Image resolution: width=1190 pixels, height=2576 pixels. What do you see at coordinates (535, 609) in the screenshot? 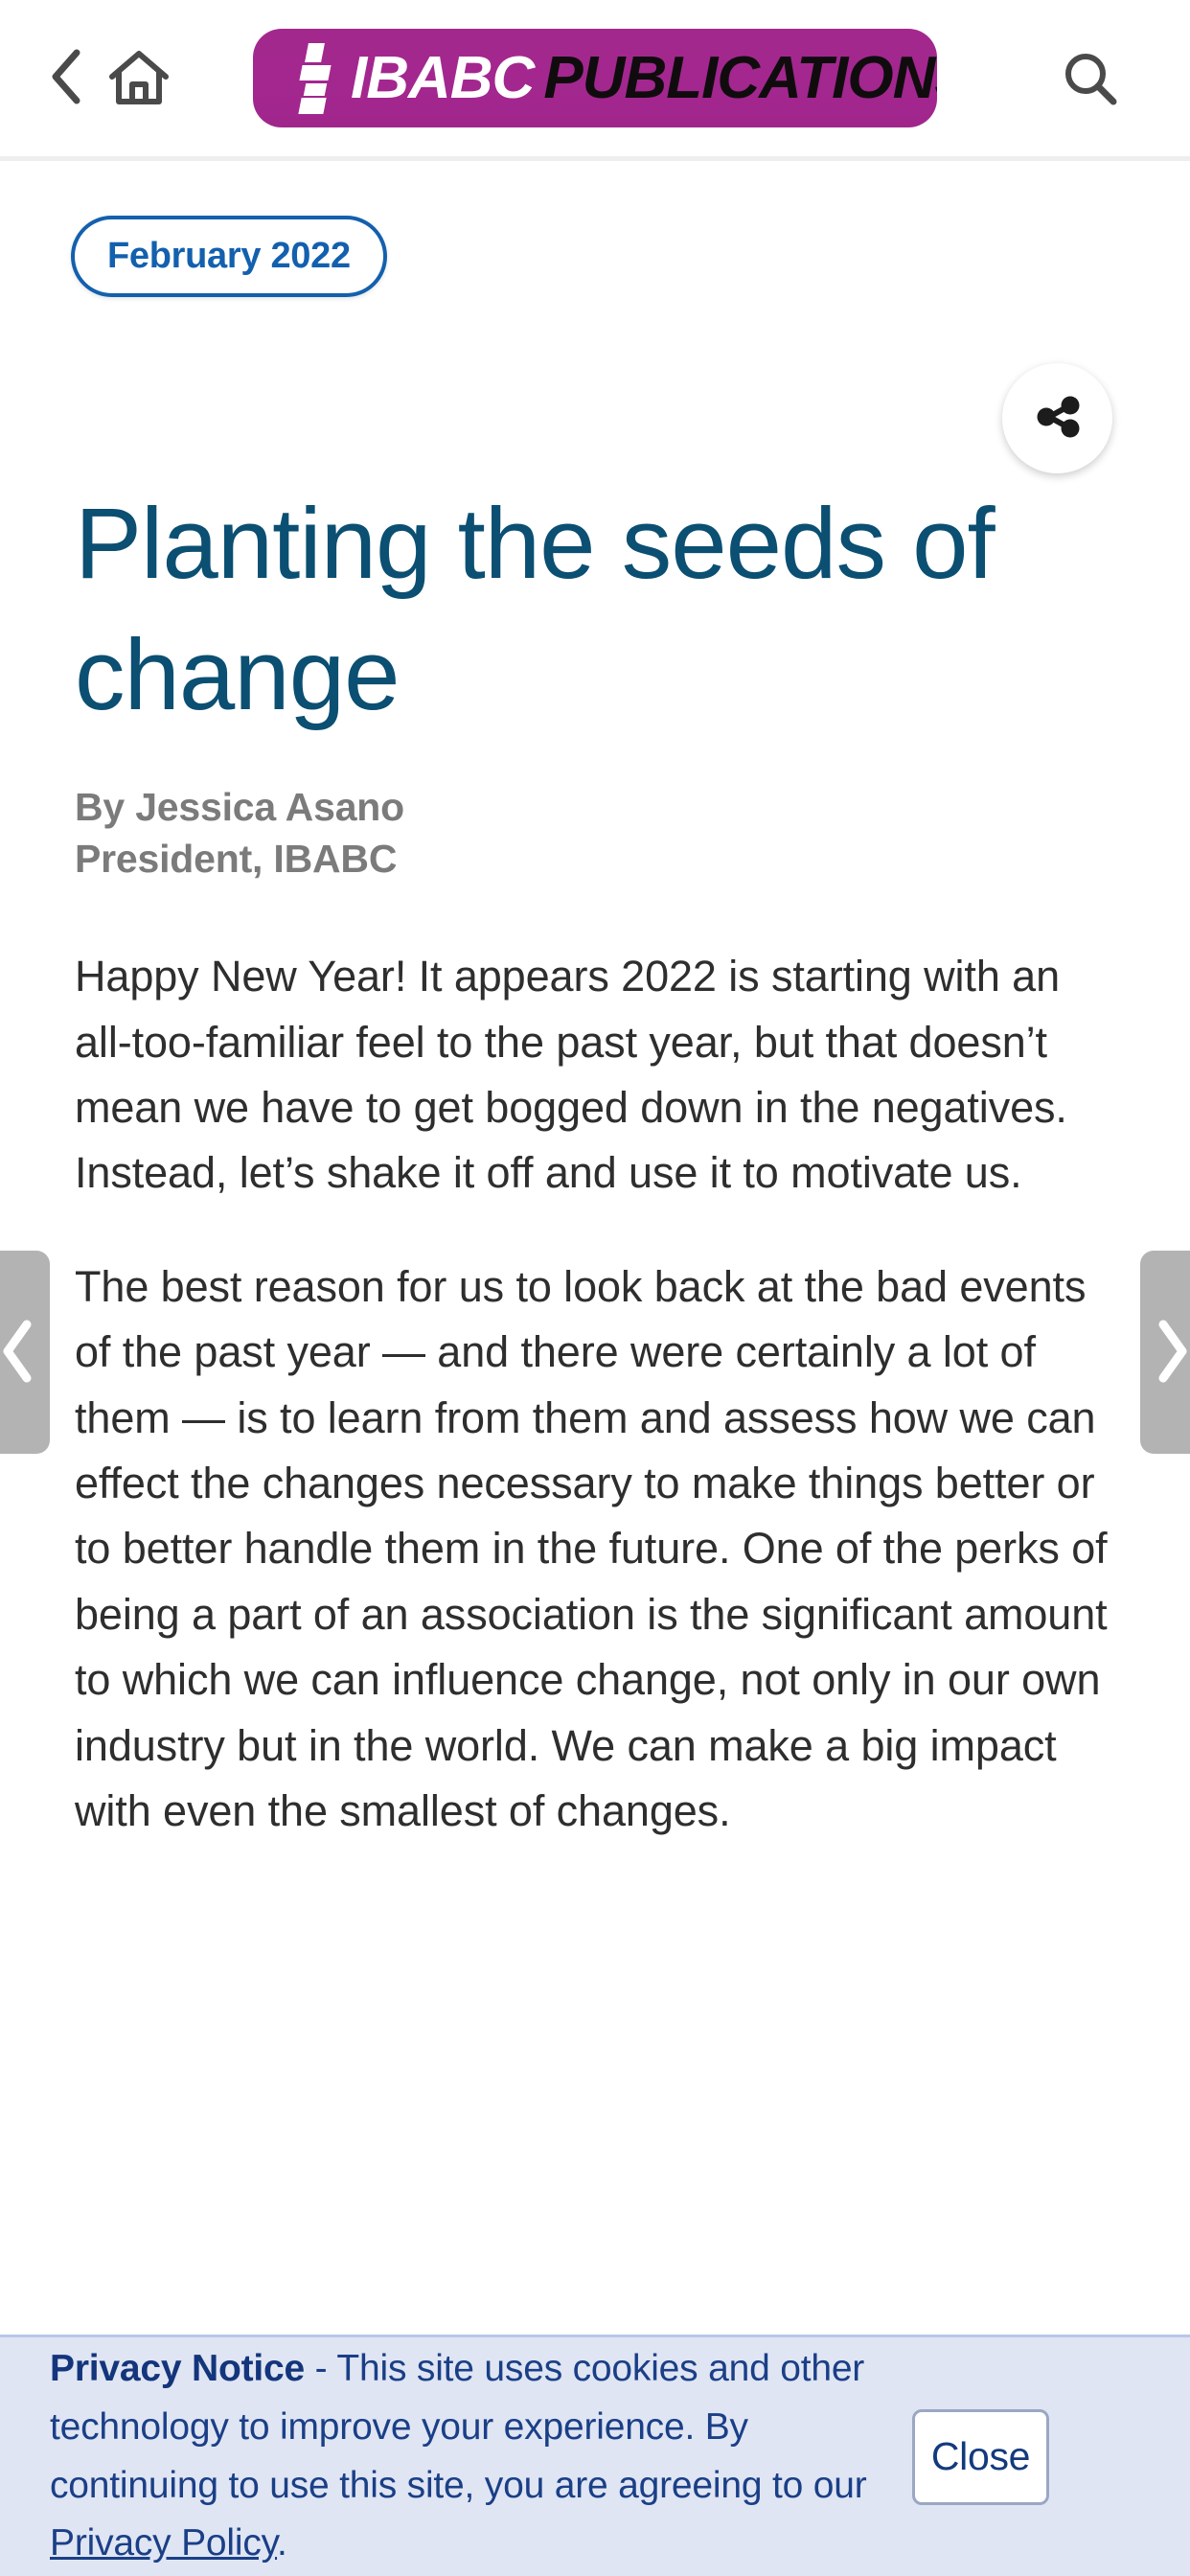
I see `article-title: Planting the seeds of change` at bounding box center [535, 609].